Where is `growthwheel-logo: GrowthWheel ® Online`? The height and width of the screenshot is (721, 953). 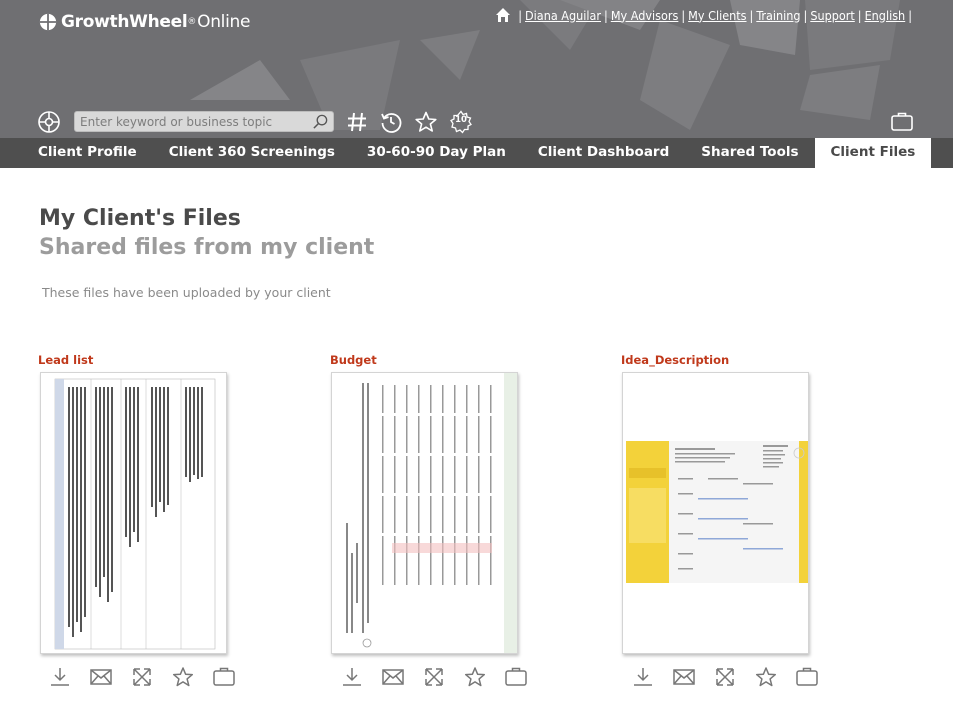
growthwheel-logo: GrowthWheel ® Online is located at coordinates (144, 22).